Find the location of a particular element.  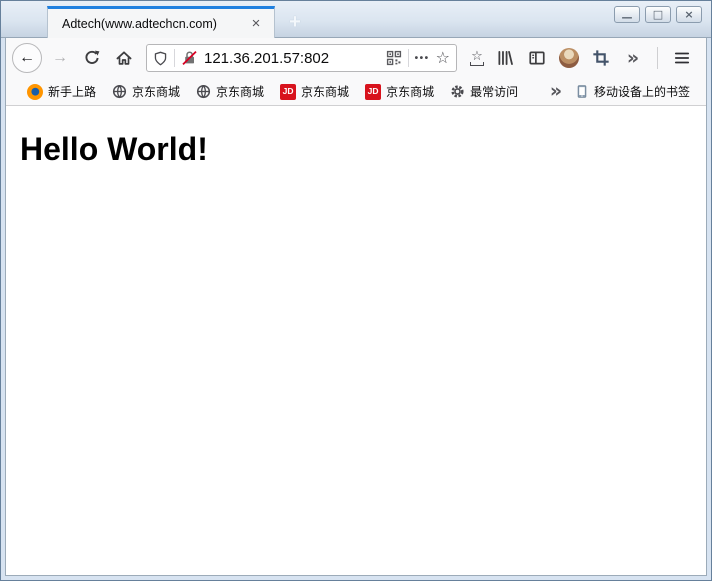

tab-adtech: Adtech(www.adtechcn.com) × is located at coordinates (161, 22).